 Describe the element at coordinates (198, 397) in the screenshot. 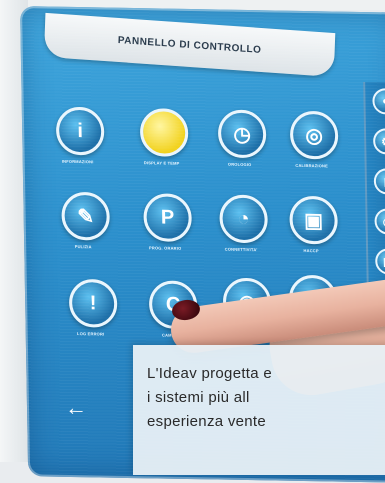

I see `caption-line-2: i sistemi più all` at that location.